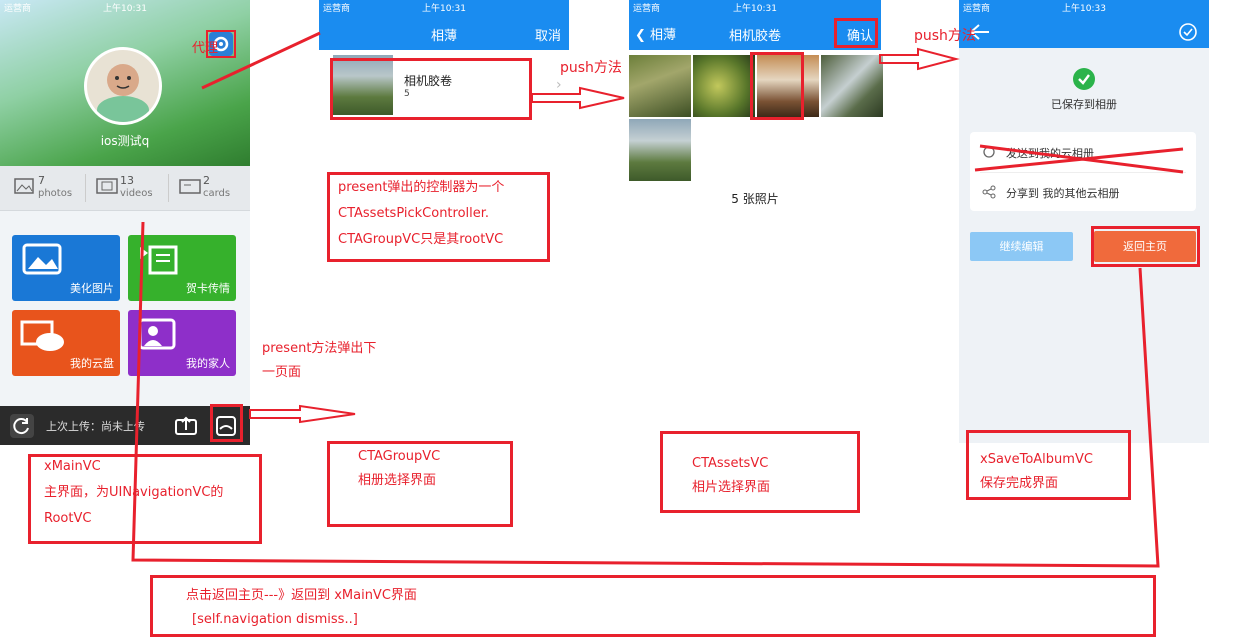  I want to click on arrow-present, so click(302, 414).